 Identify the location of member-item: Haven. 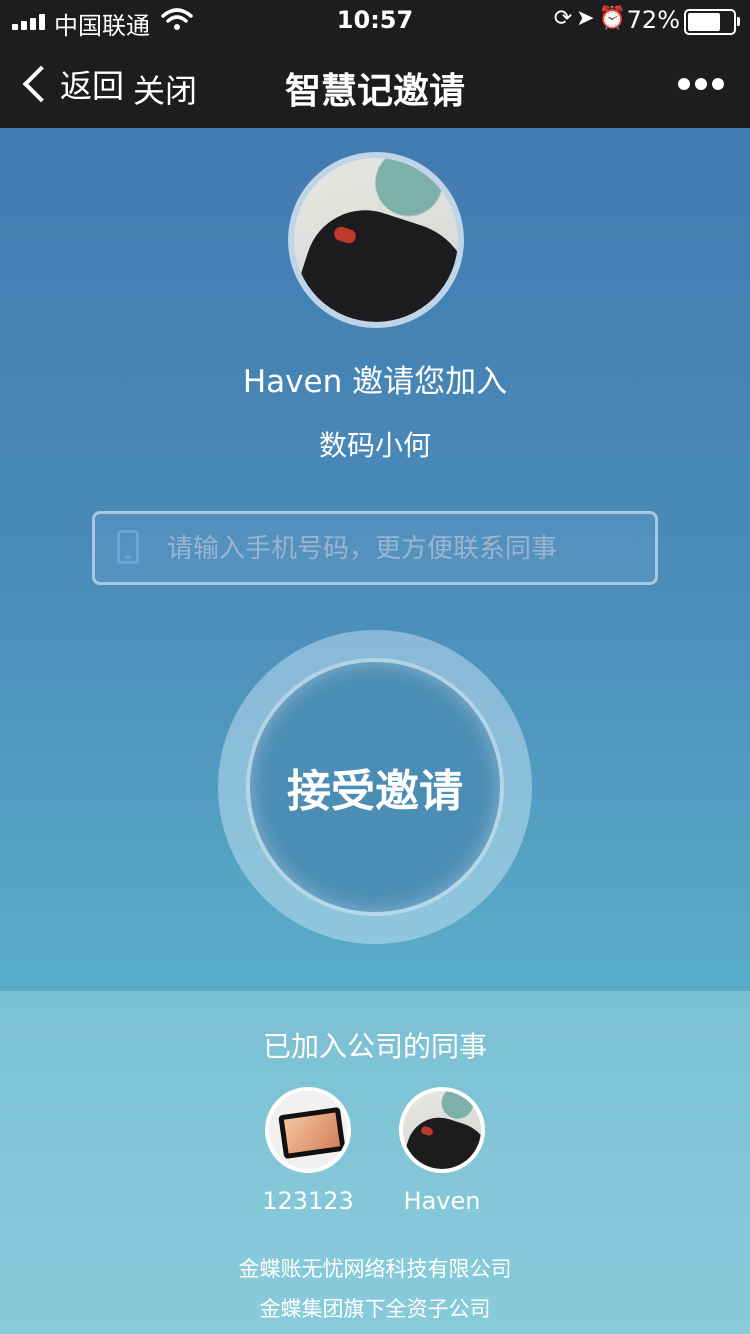
(442, 1151).